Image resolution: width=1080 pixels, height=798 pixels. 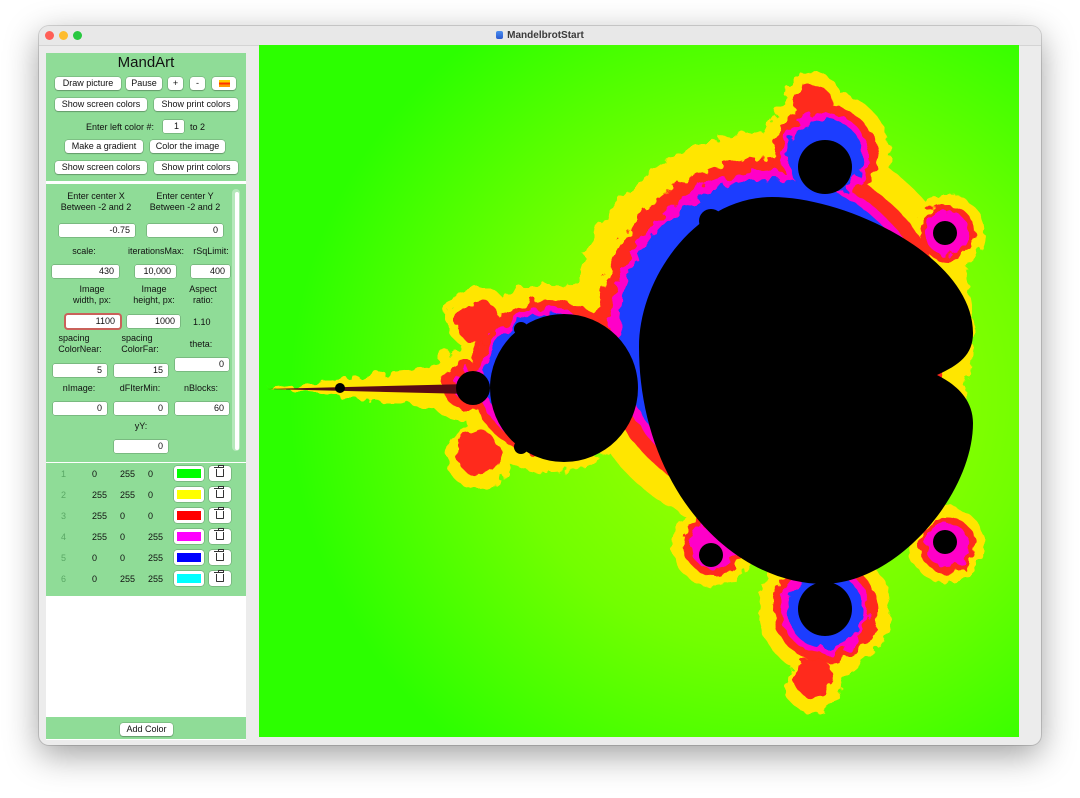 I want to click on color-palette-button, so click(x=224, y=83).